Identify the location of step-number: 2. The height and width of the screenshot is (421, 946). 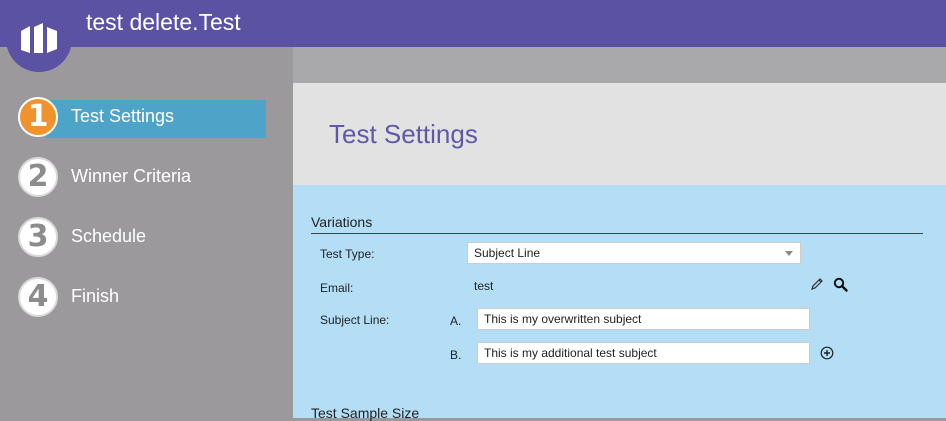
(38, 177).